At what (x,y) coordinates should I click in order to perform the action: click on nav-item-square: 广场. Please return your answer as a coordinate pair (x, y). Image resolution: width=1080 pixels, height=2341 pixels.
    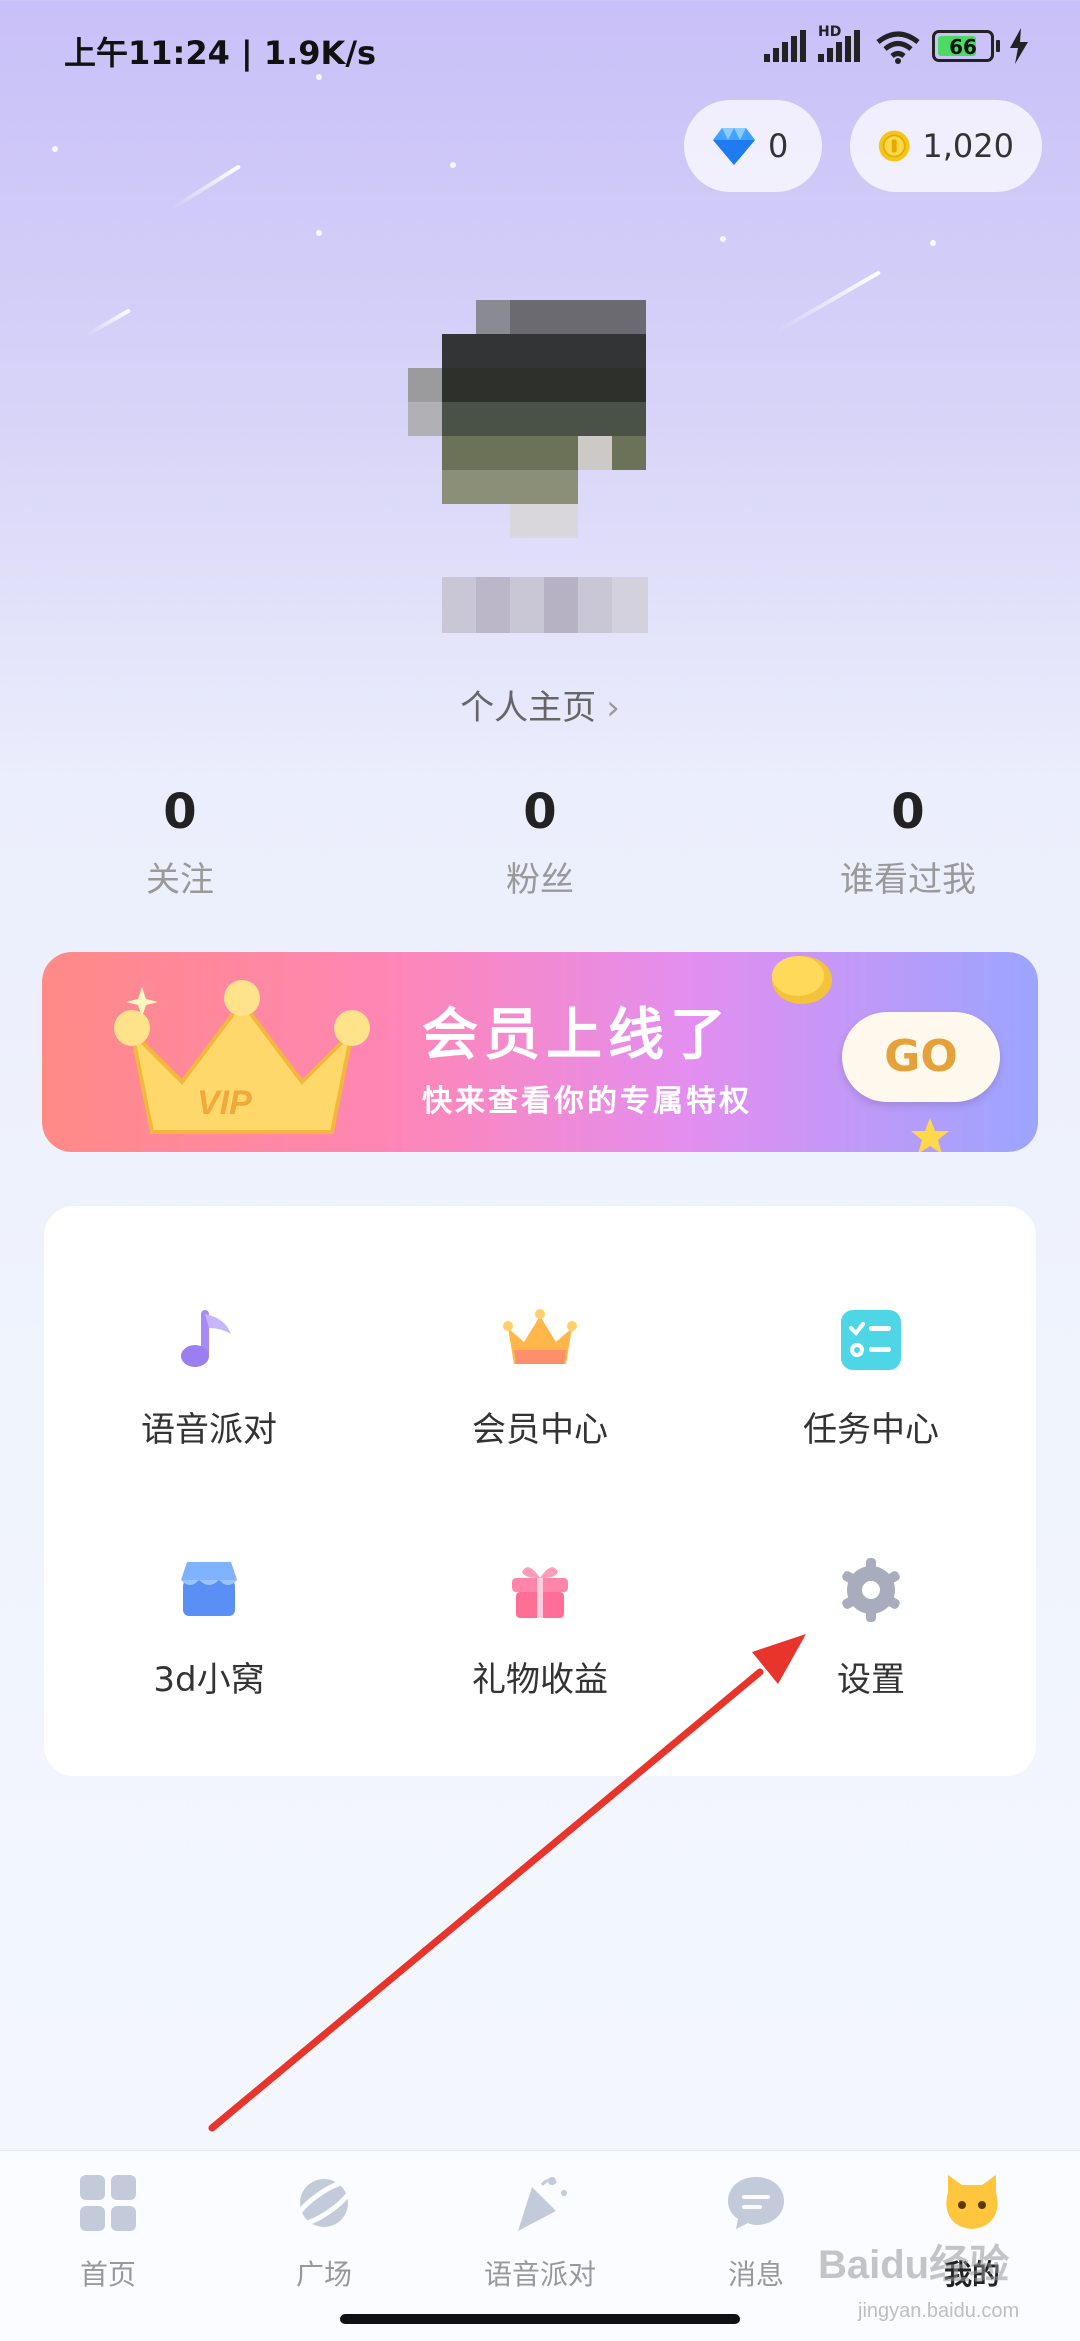
    Looking at the image, I should click on (324, 2232).